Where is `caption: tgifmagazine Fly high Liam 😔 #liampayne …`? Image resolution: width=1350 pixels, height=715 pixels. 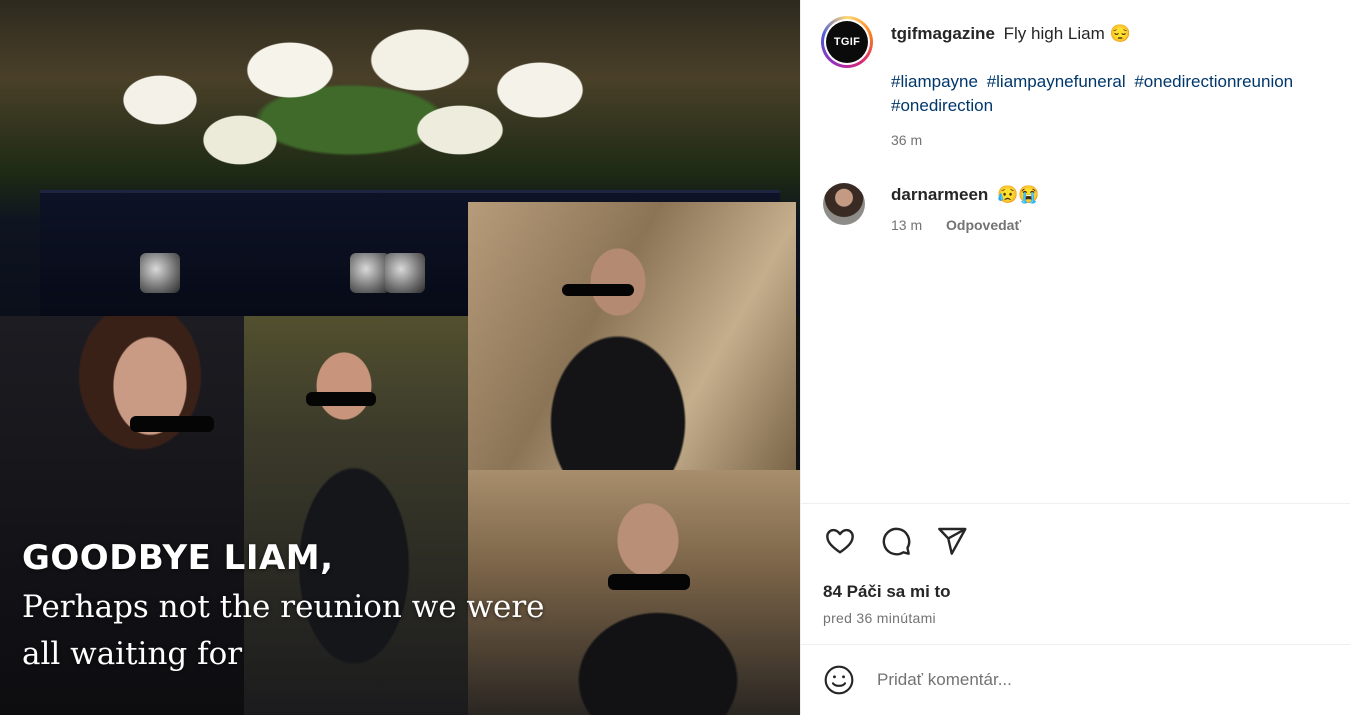
caption: tgifmagazine Fly high Liam 😔 #liampayne … is located at coordinates (1116, 84).